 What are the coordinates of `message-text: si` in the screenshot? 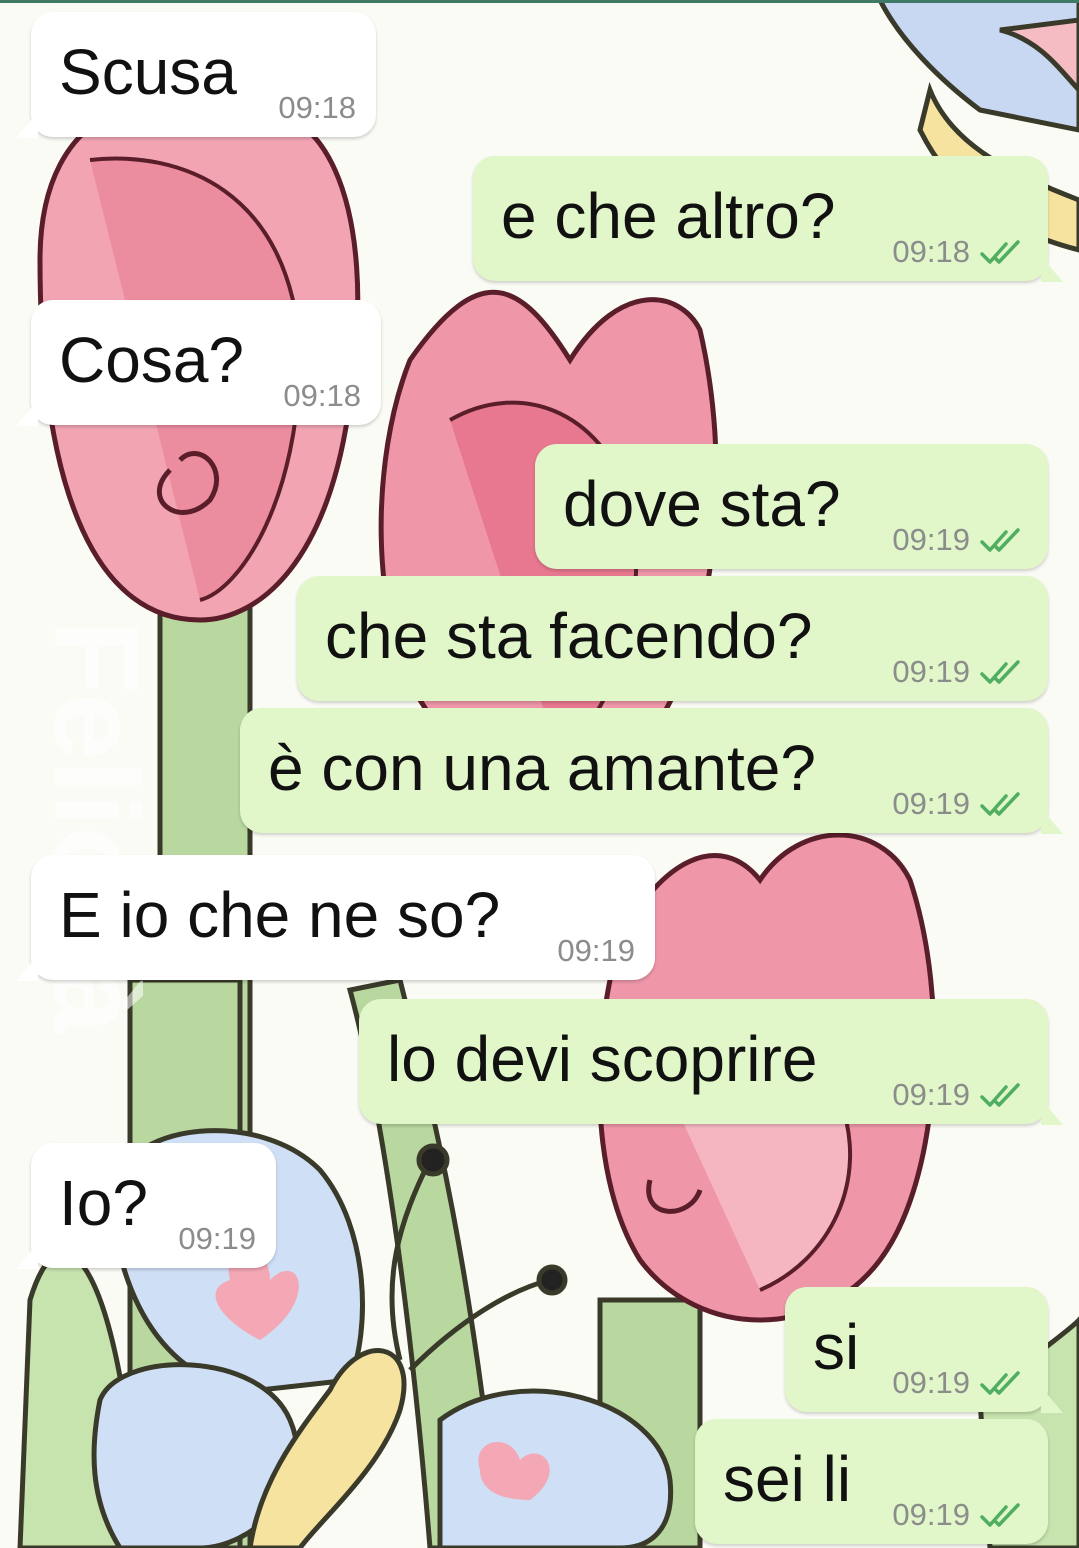 It's located at (836, 1347).